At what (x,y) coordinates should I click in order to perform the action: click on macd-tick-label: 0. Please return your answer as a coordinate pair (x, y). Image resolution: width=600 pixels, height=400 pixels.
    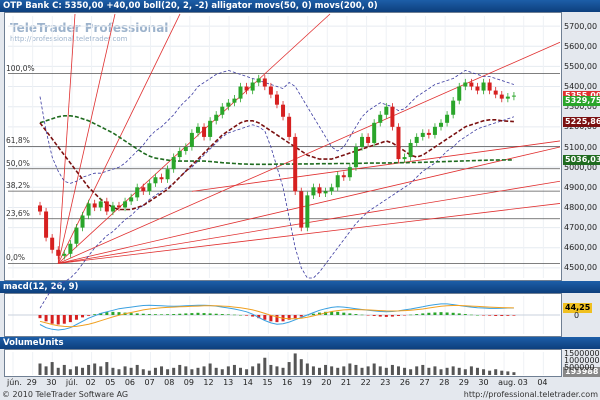
    Looking at the image, I should click on (577, 315).